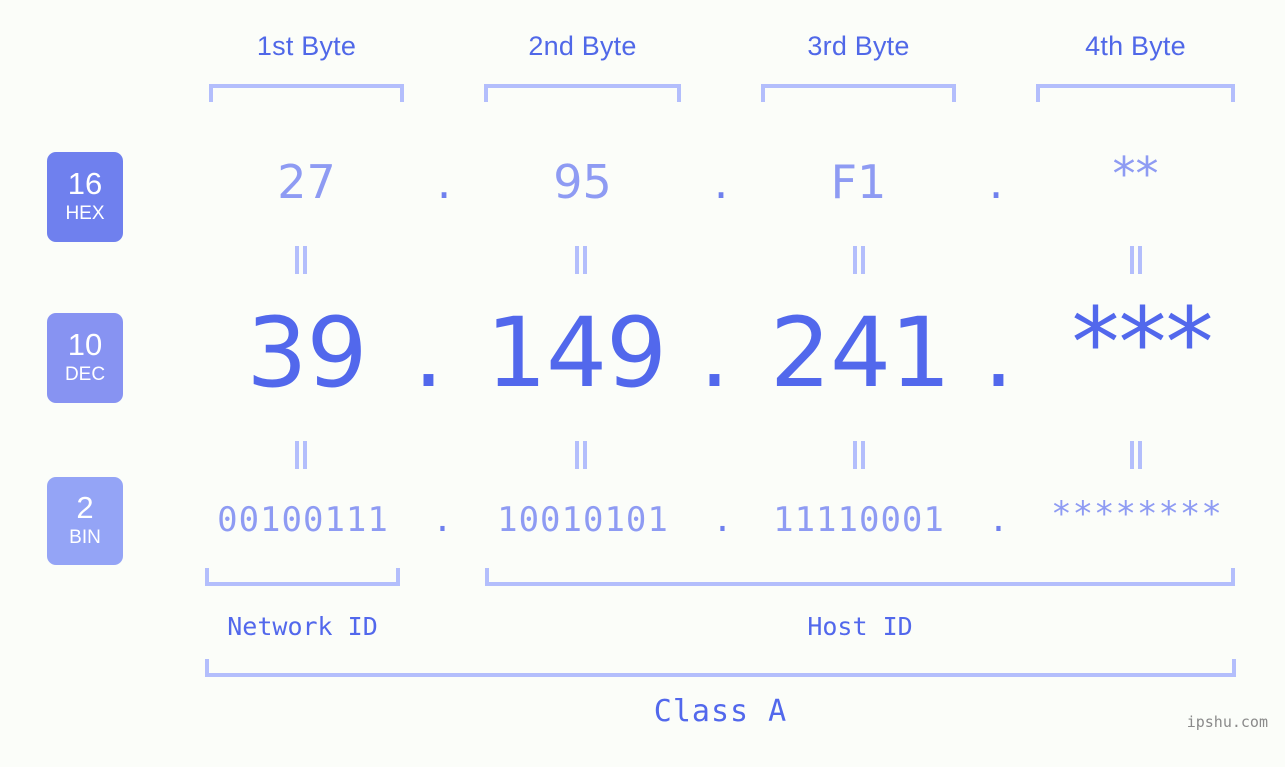 The height and width of the screenshot is (767, 1285). Describe the element at coordinates (720, 711) in the screenshot. I see `class-label: Class A` at that location.